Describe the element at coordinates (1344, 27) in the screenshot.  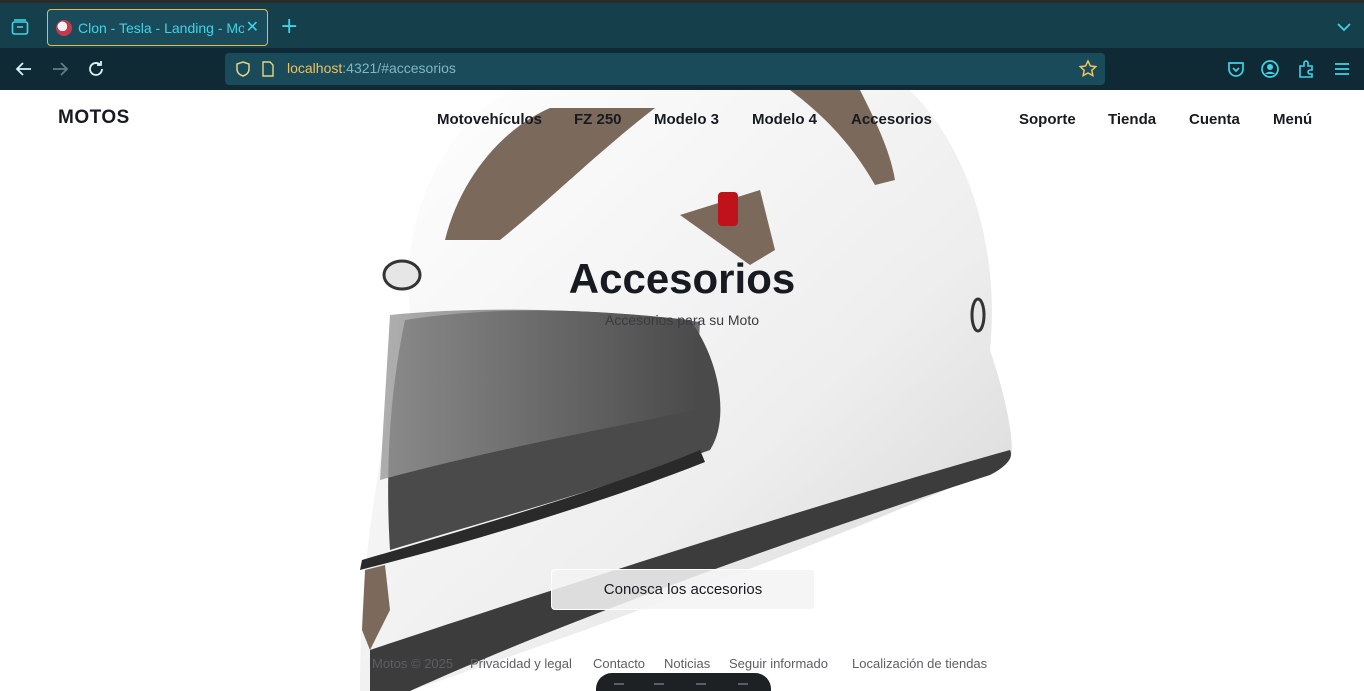
I see `chevron-down-icon` at that location.